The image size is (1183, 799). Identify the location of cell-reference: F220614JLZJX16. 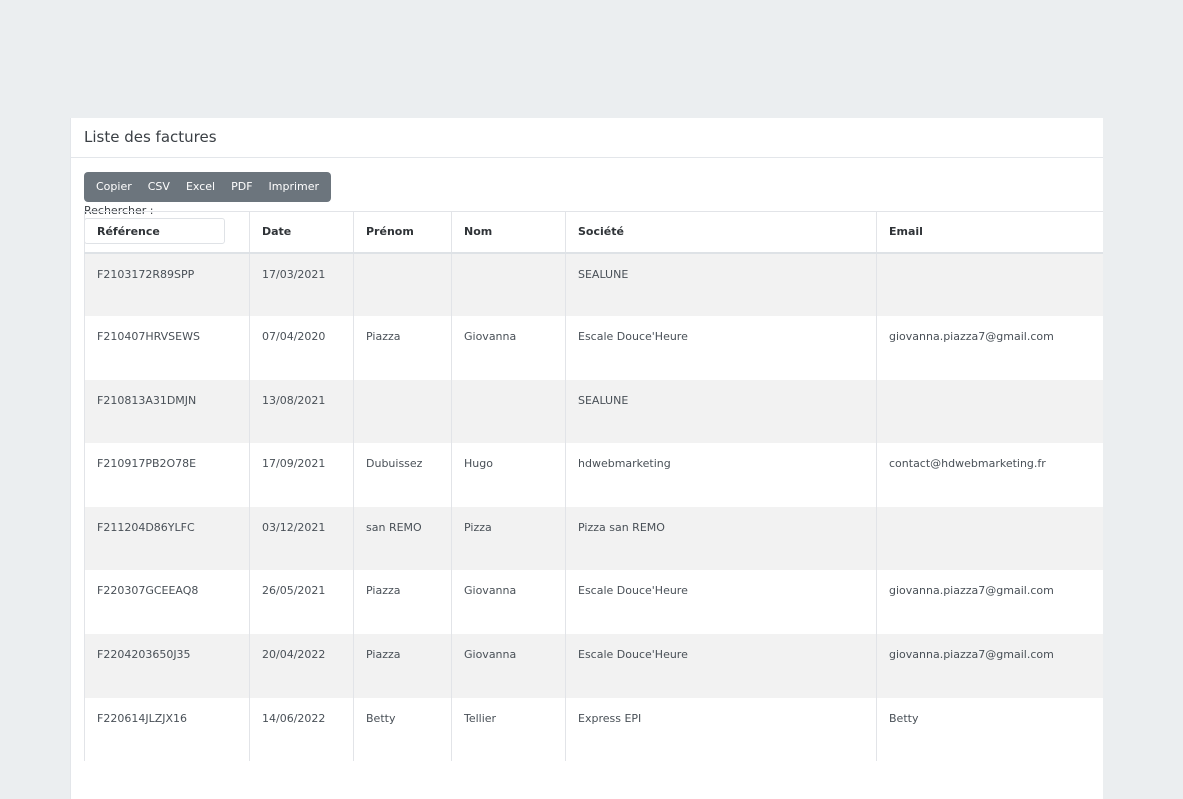
(167, 729).